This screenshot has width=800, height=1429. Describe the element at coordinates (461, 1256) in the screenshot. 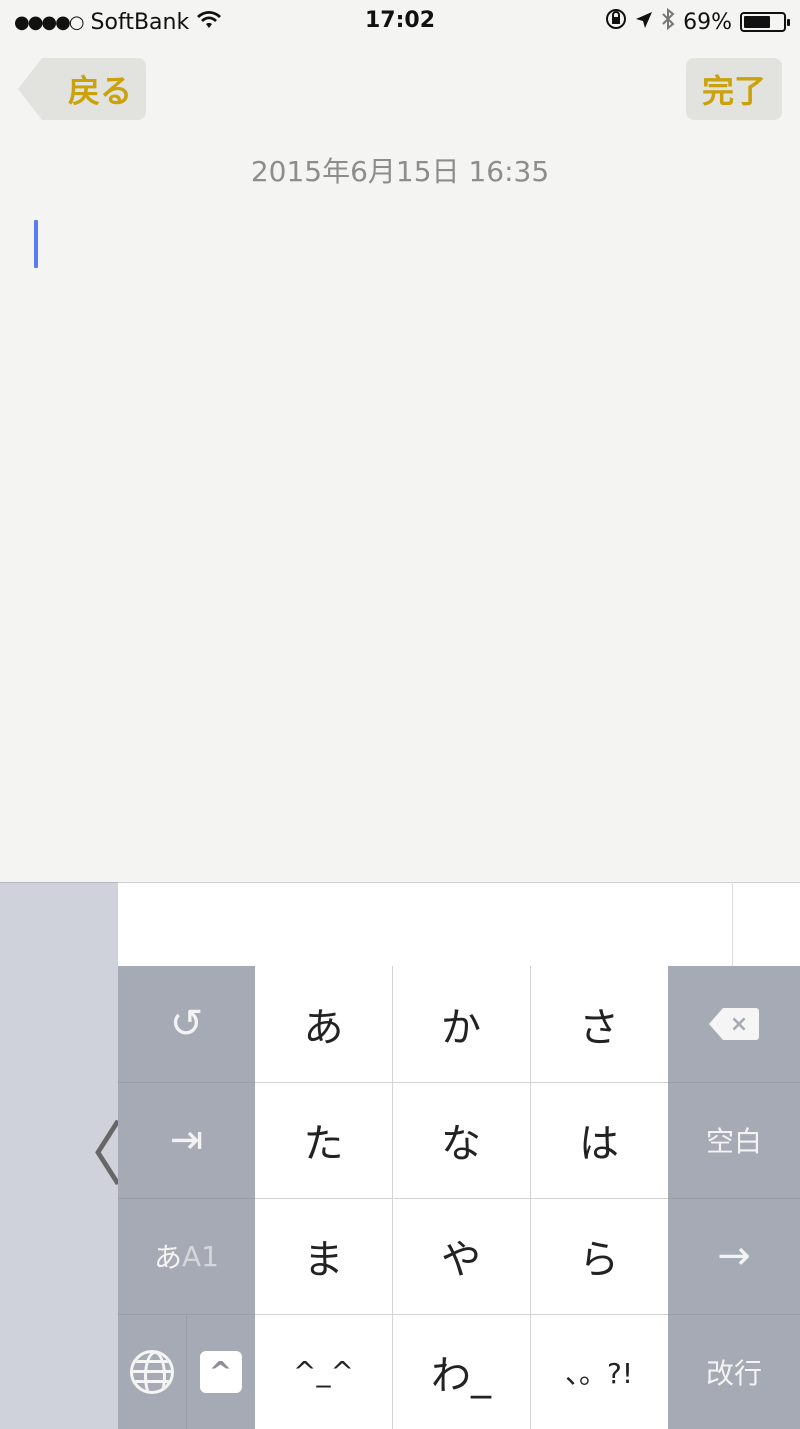

I see `kana-key-ya: や` at that location.